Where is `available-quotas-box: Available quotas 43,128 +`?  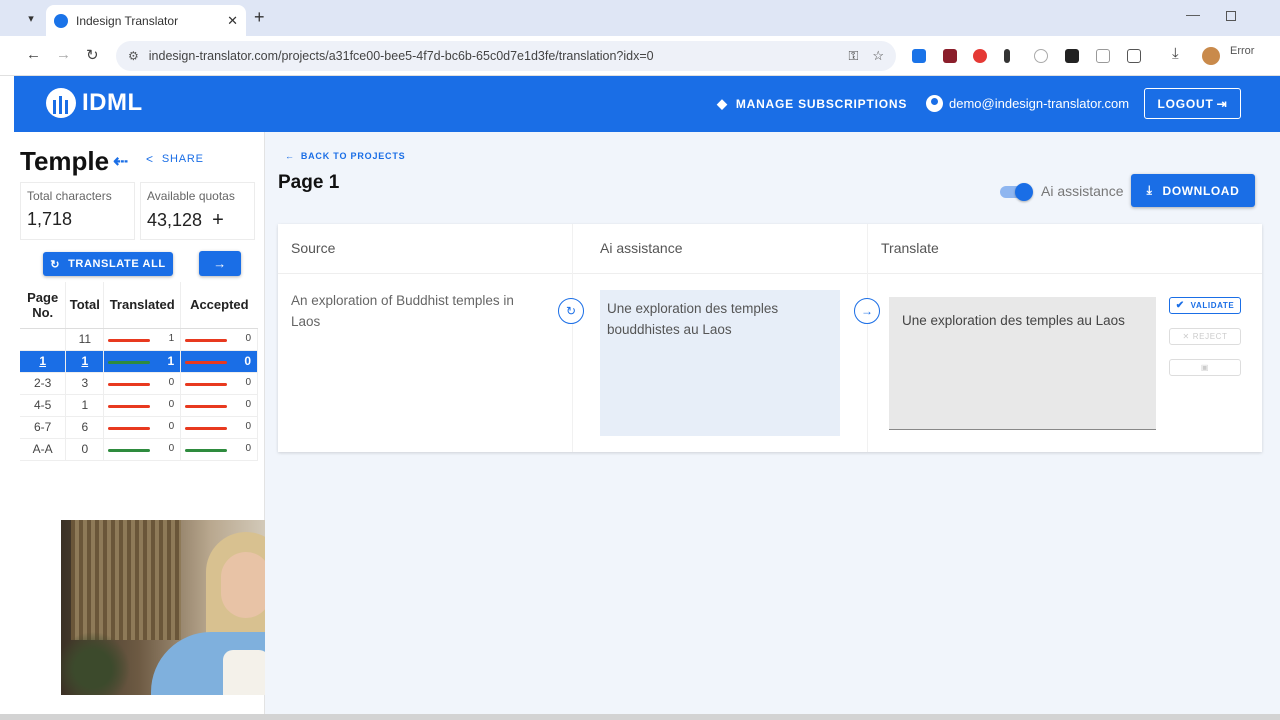
available-quotas-box: Available quotas 43,128 + is located at coordinates (197, 211).